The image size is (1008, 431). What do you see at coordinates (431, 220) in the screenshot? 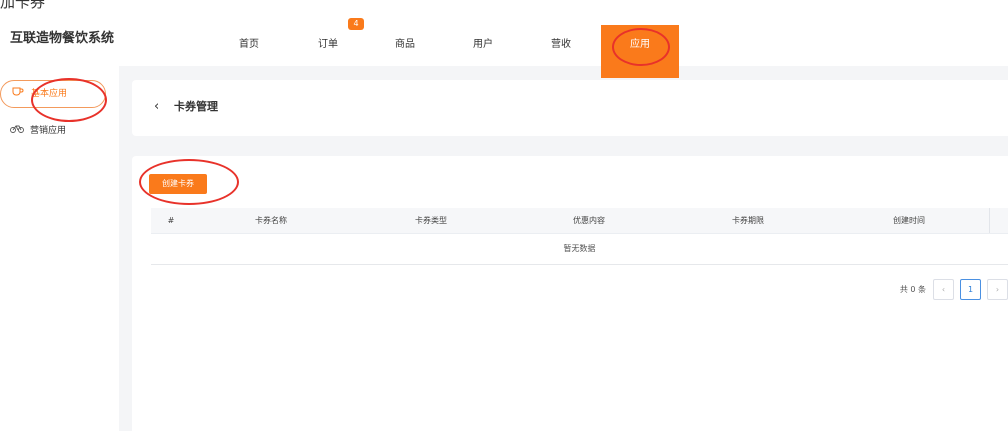
I see `column-header-type: 卡券类型` at bounding box center [431, 220].